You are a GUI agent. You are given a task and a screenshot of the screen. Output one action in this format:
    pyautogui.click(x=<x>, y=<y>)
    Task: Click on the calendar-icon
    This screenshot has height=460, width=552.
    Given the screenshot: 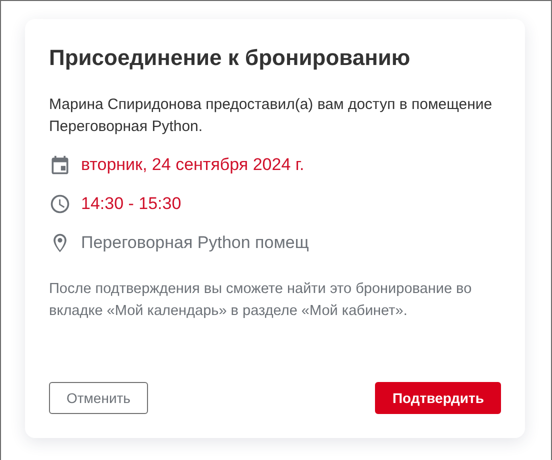 What is the action you would take?
    pyautogui.click(x=60, y=165)
    